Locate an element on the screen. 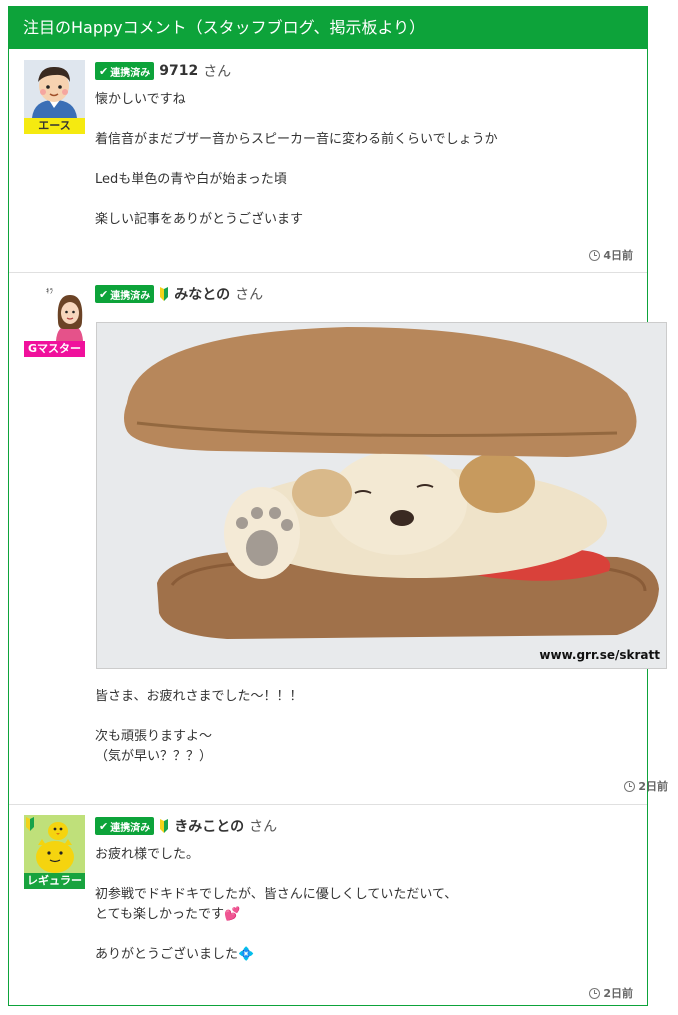 The height and width of the screenshot is (1015, 678). panel-title: 注目のHappyコメント（スタッフブログ、掲示板より） is located at coordinates (328, 28).